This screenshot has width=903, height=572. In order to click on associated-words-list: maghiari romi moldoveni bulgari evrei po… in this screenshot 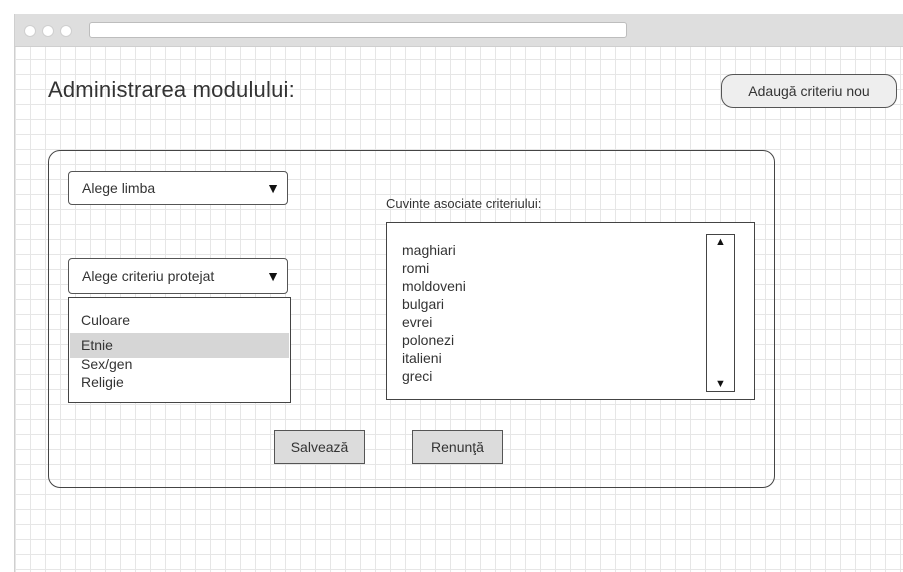, I will do `click(570, 311)`.